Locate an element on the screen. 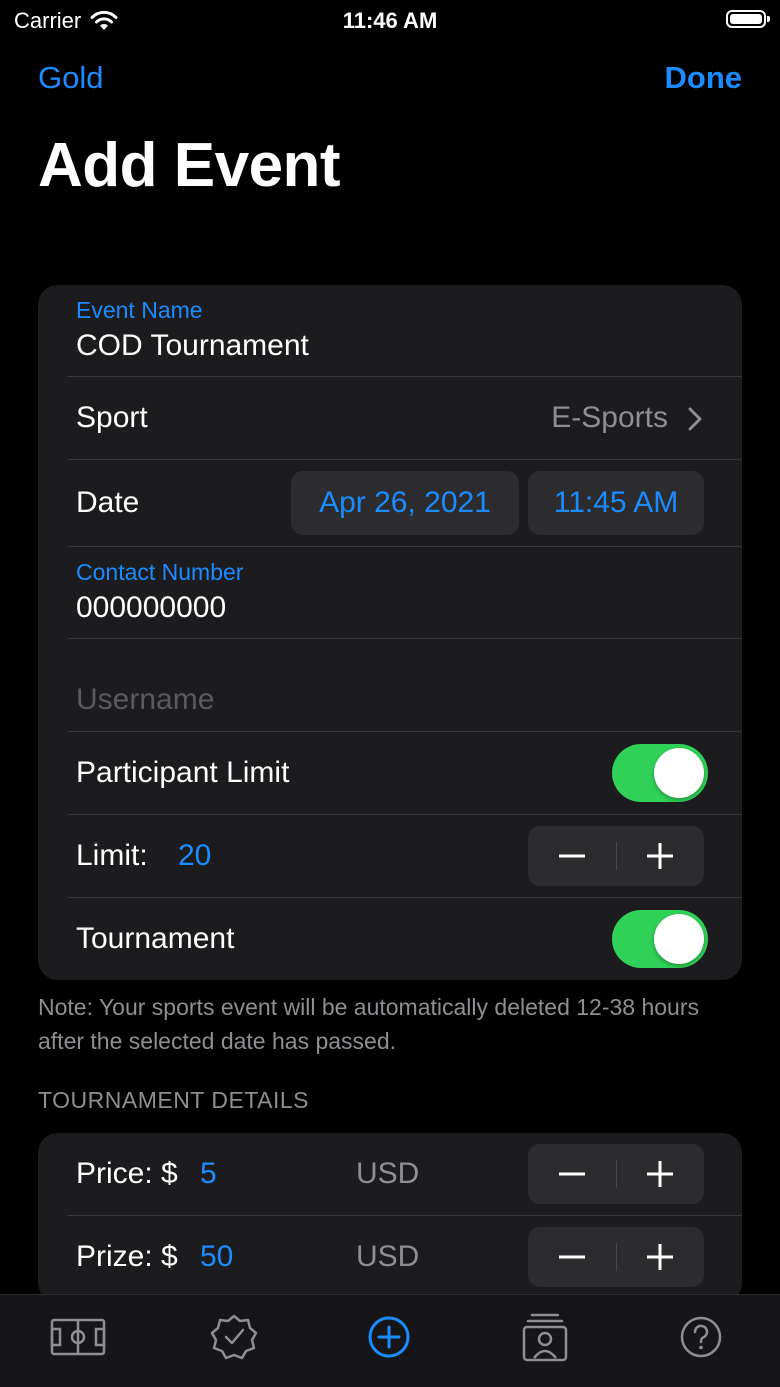 The image size is (780, 1387). date-row: Date Apr 26, 2021 11:45 AM is located at coordinates (390, 503).